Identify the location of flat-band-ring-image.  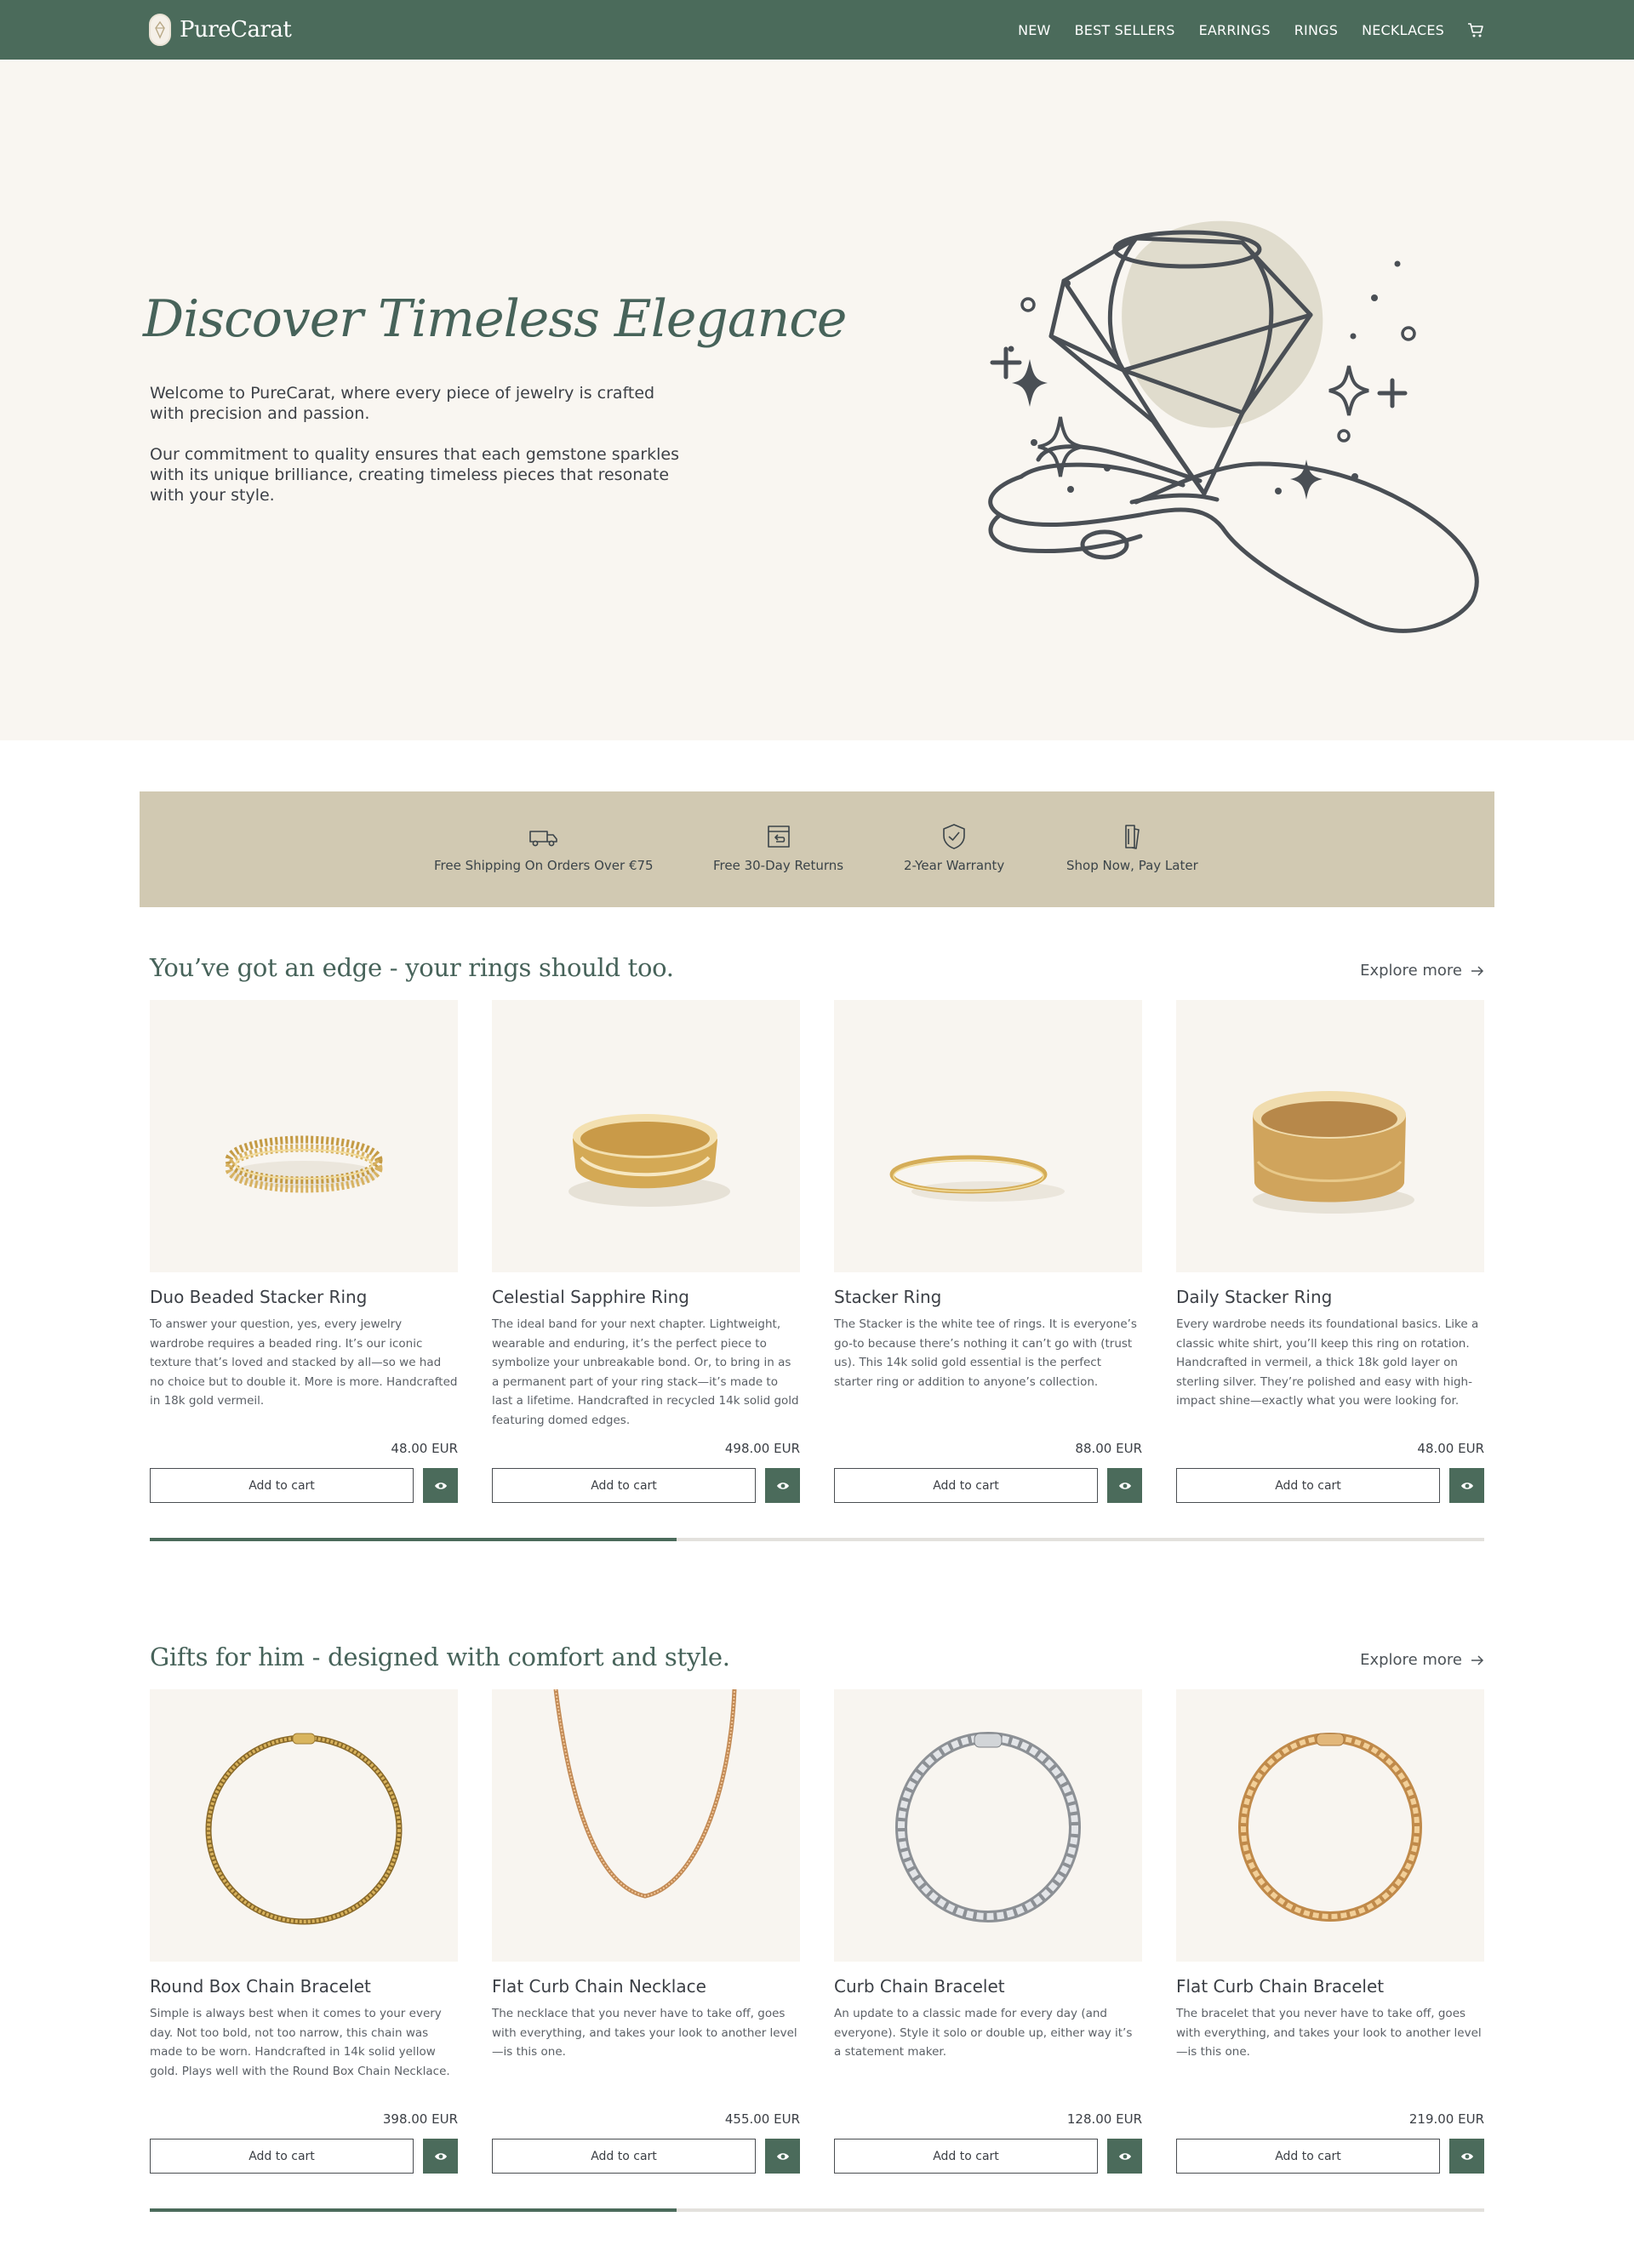
(1333, 1152).